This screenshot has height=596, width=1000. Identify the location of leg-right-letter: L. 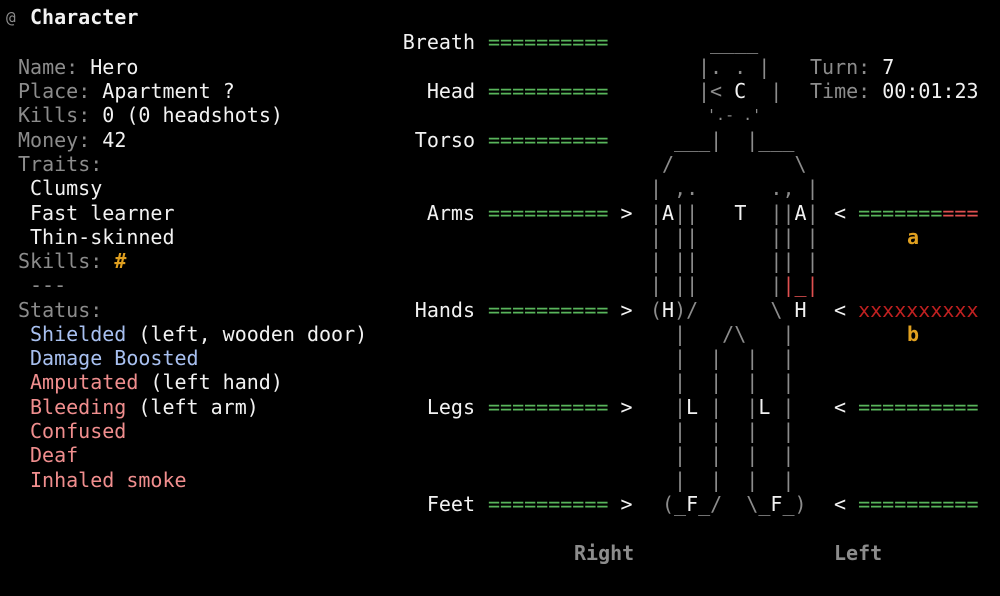
(692, 407).